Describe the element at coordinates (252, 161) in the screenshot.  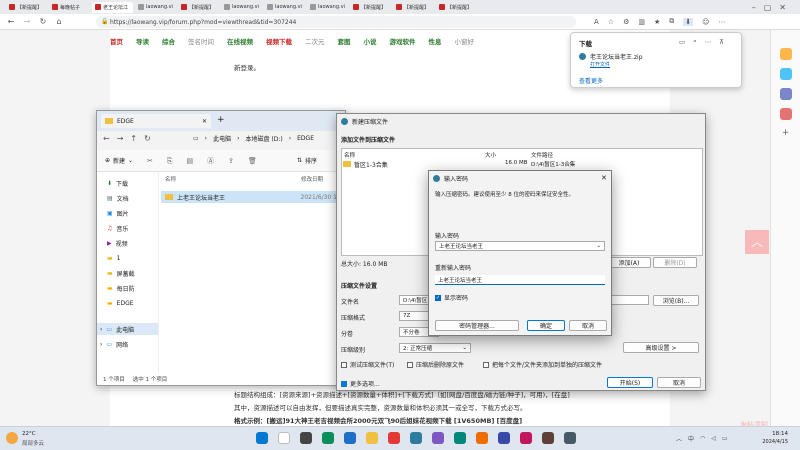
I see `delete-icon: 🗑` at that location.